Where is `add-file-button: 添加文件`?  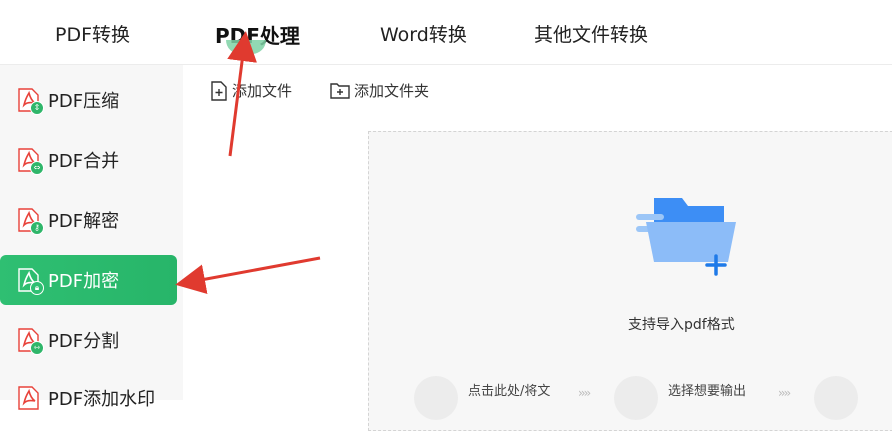 add-file-button: 添加文件 is located at coordinates (251, 90).